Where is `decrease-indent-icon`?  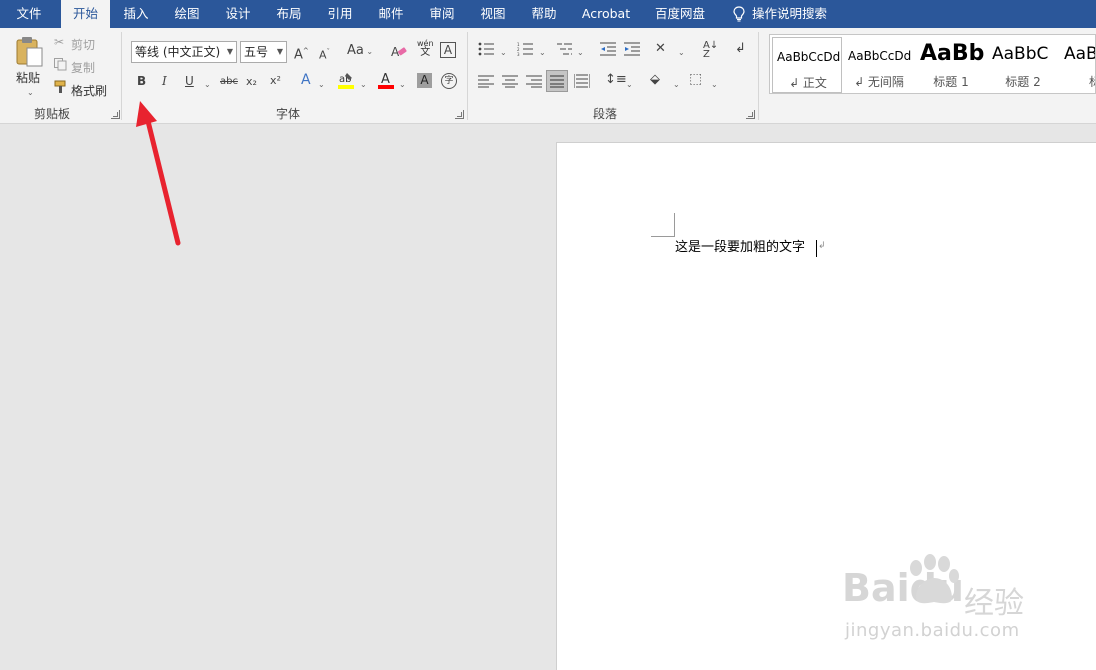 decrease-indent-icon is located at coordinates (608, 49).